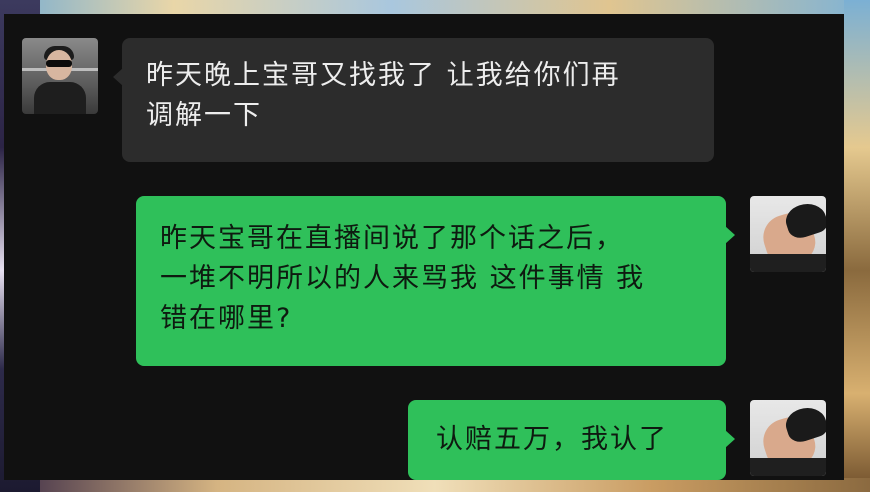 This screenshot has width=870, height=492. I want to click on background-bottom, so click(435, 485).